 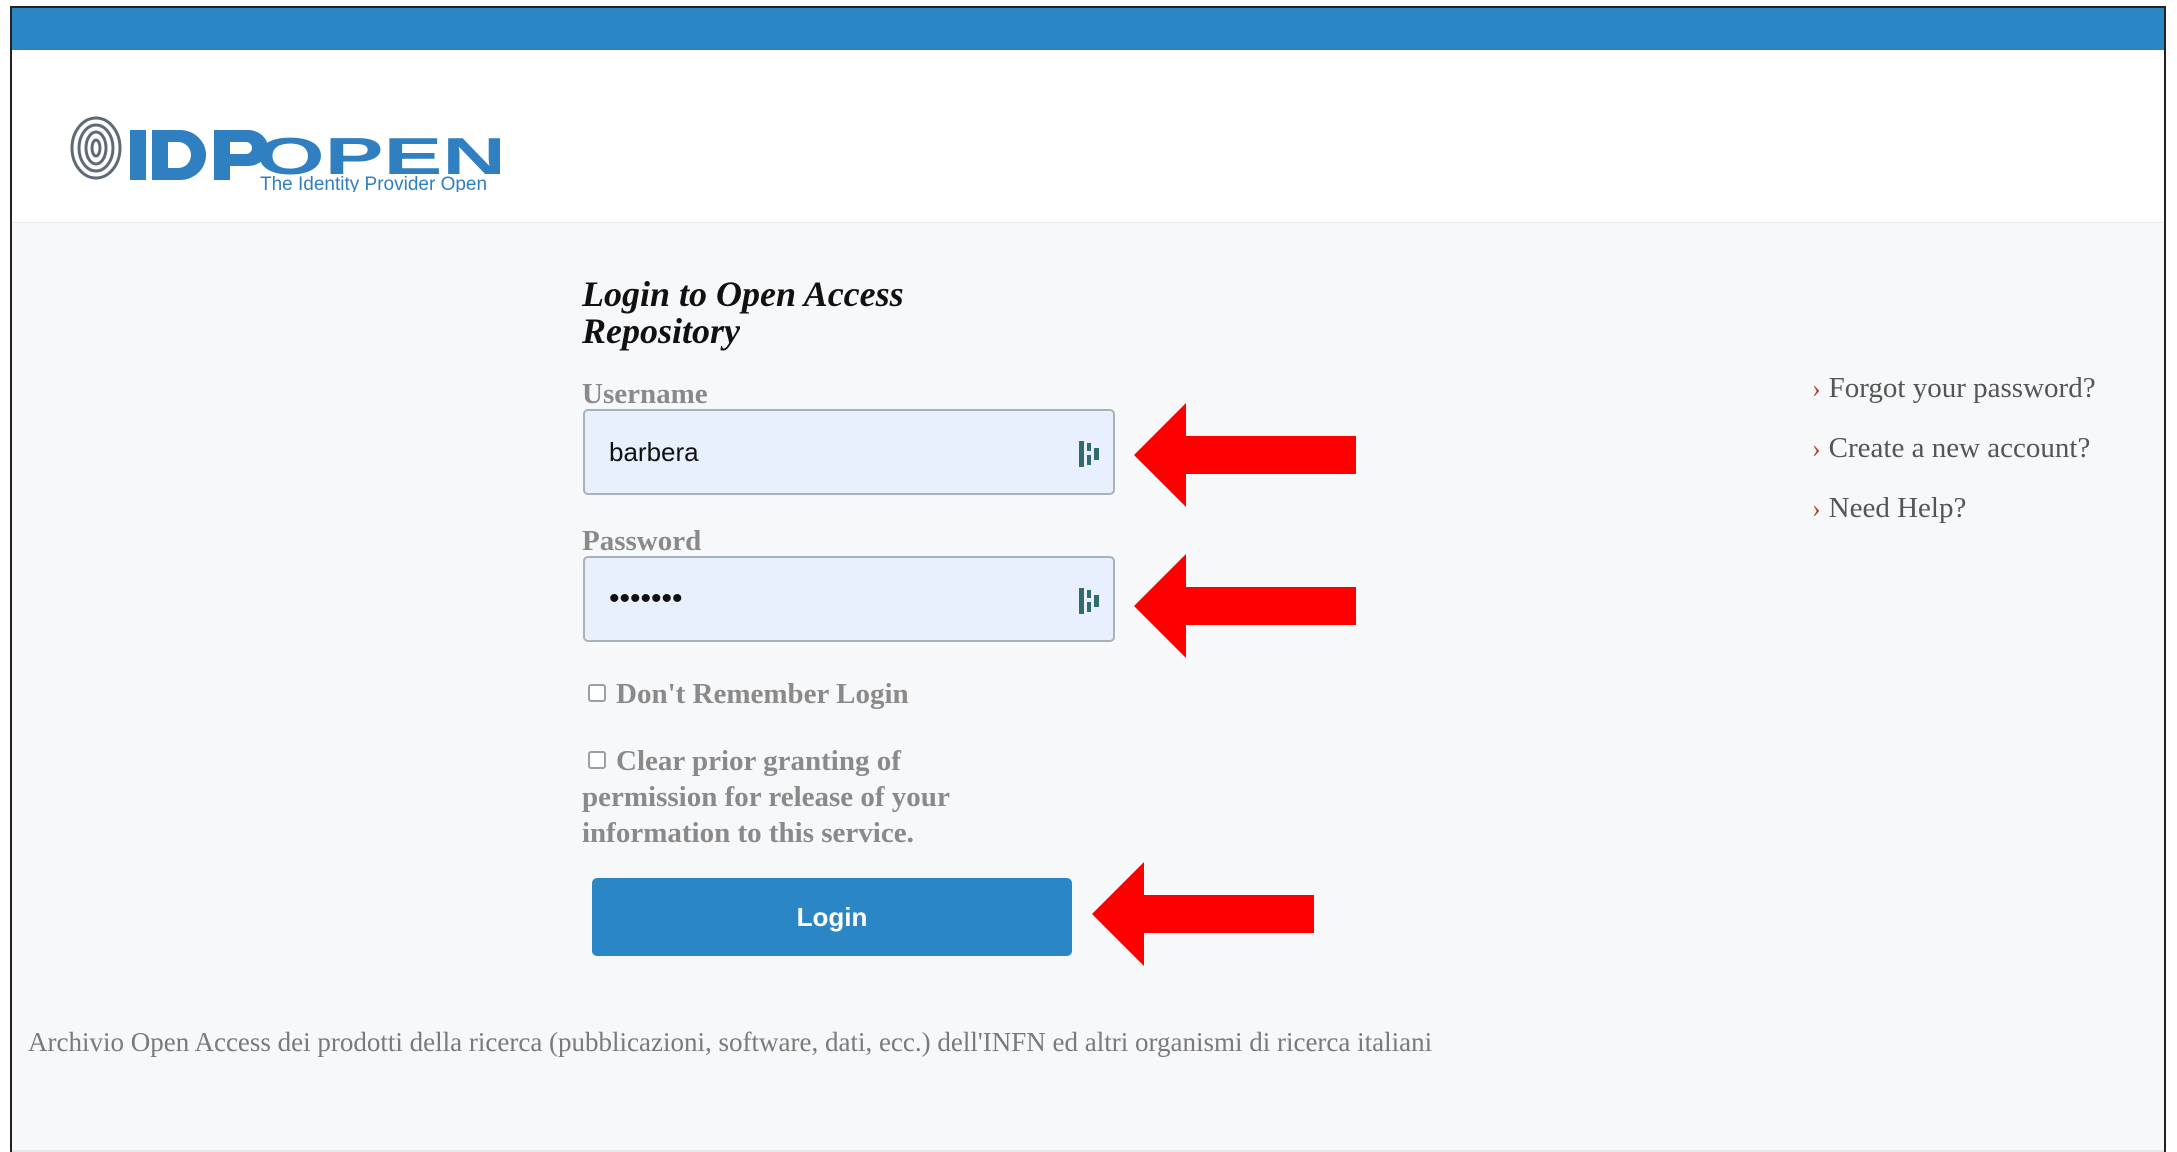 I want to click on top-bar, so click(x=1088, y=29).